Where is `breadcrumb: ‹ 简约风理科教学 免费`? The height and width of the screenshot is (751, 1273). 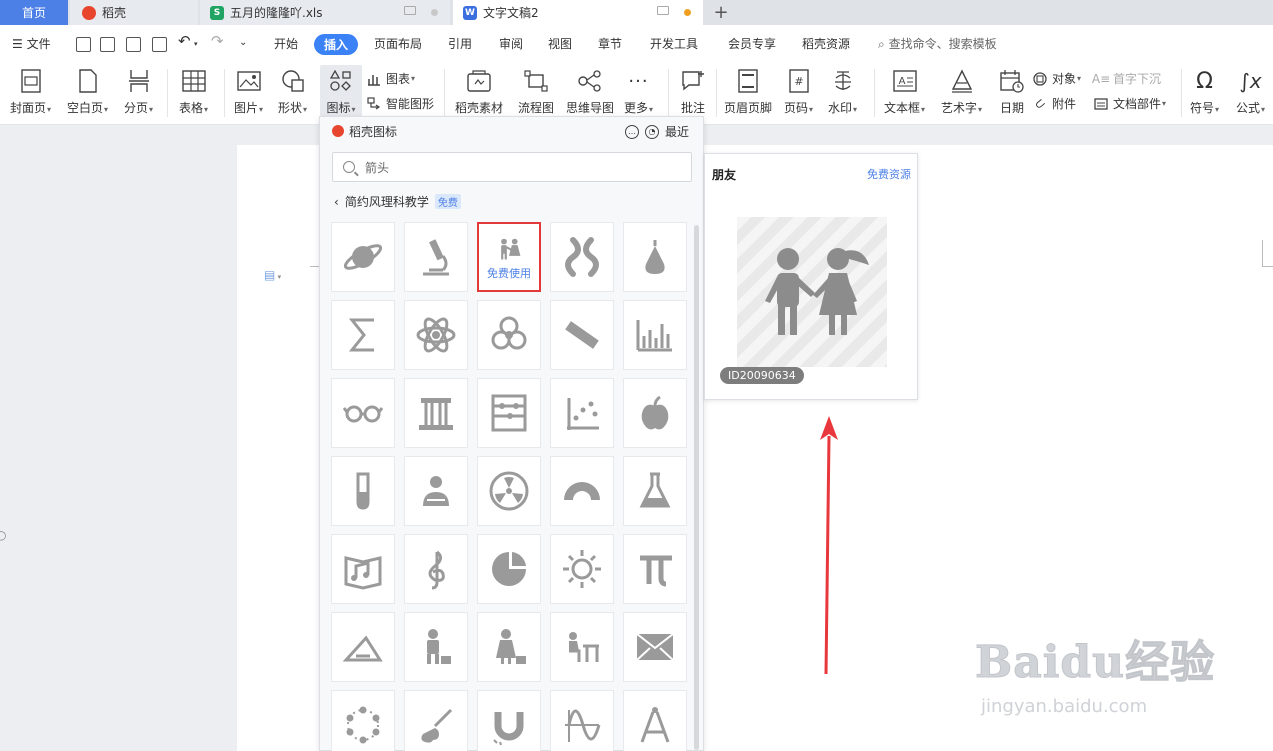 breadcrumb: ‹ 简约风理科教学 免费 is located at coordinates (397, 201).